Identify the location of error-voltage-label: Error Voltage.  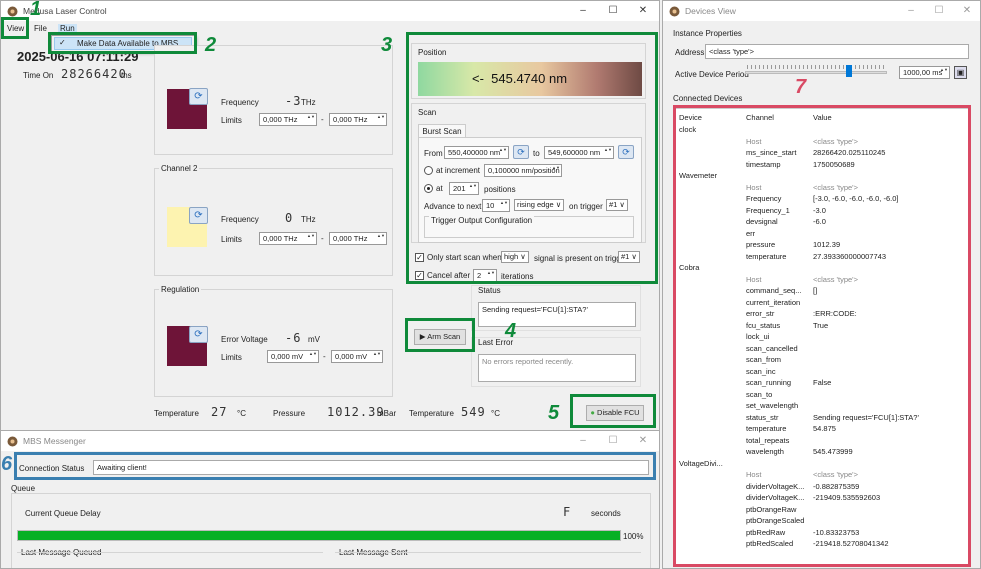
(244, 339).